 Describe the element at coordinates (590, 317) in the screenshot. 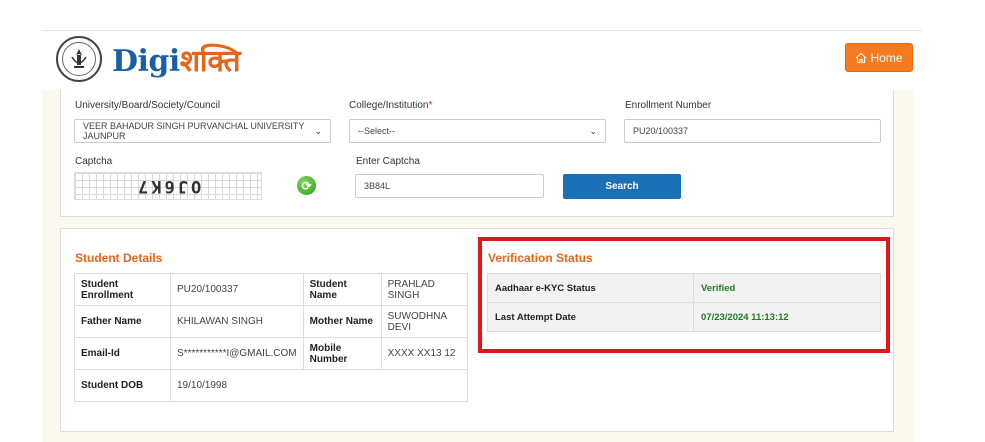

I see `cell-label: Last Attempt Date` at that location.